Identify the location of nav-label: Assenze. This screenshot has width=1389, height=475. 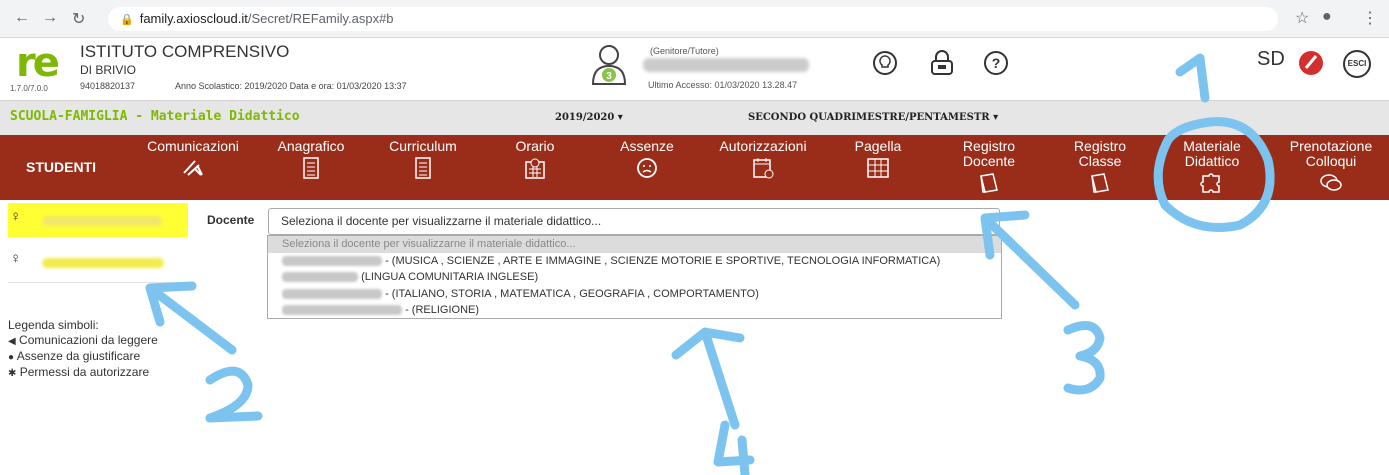
(647, 146).